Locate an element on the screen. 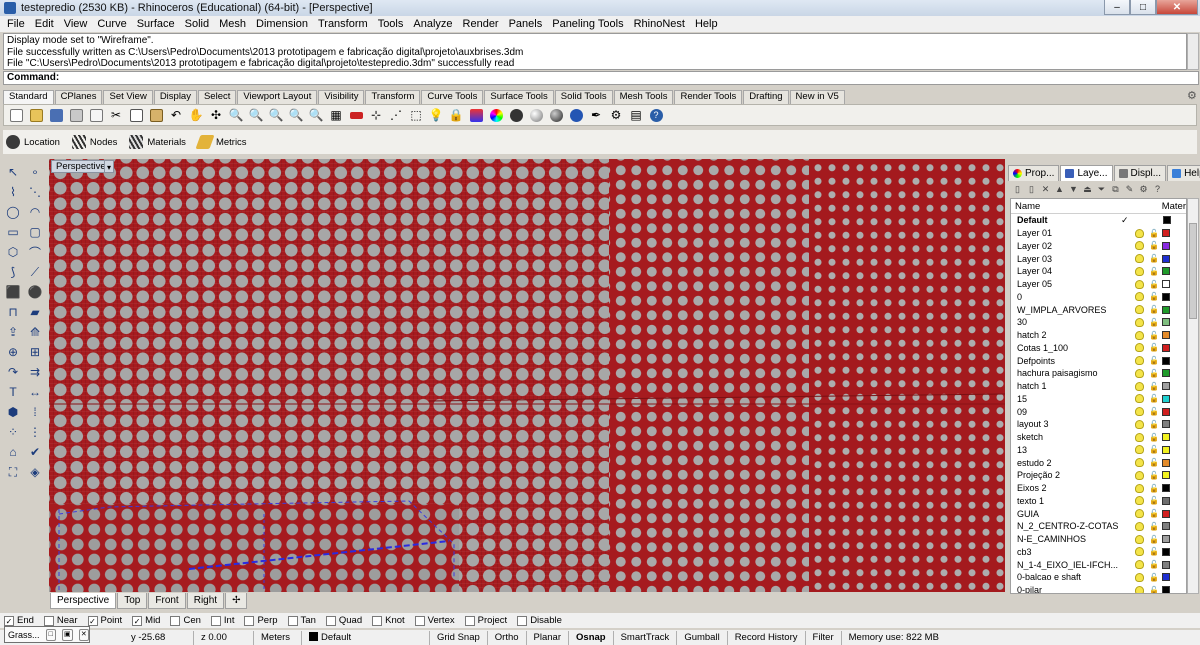 This screenshot has width=1200, height=645. menu-solid: Solid is located at coordinates (197, 24).